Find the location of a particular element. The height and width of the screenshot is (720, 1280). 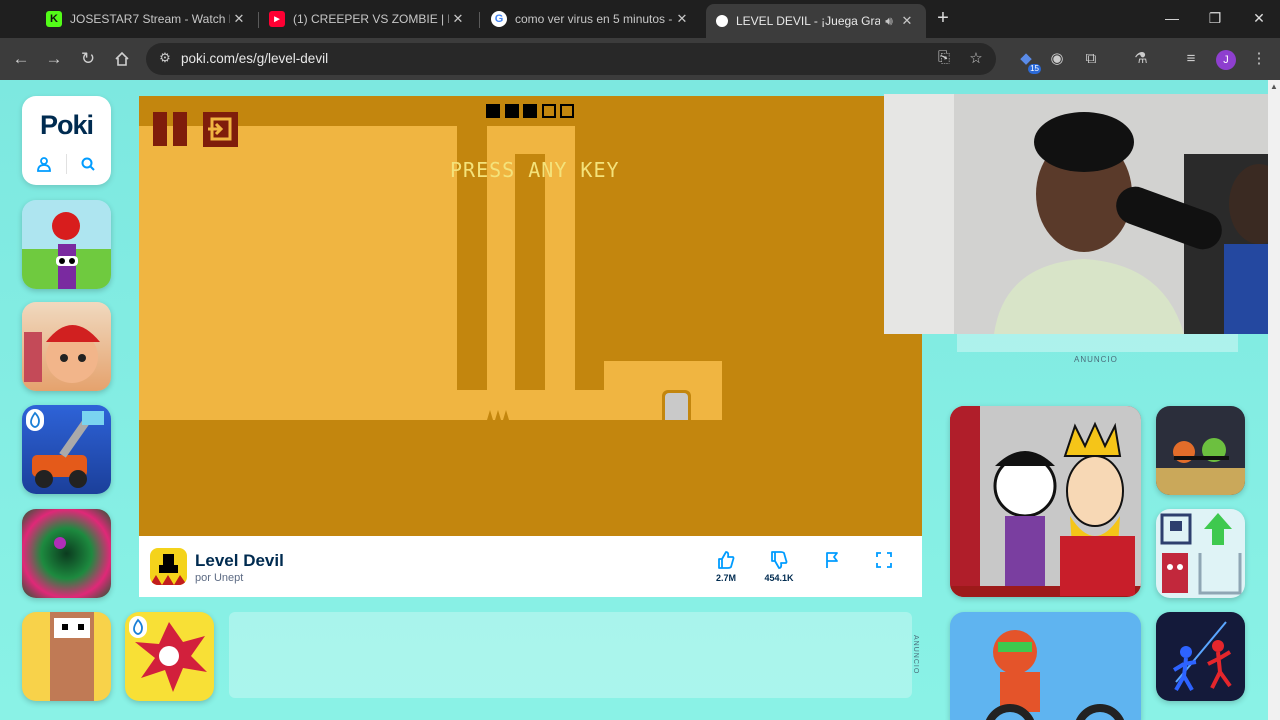

game-icon is located at coordinates (168, 566).